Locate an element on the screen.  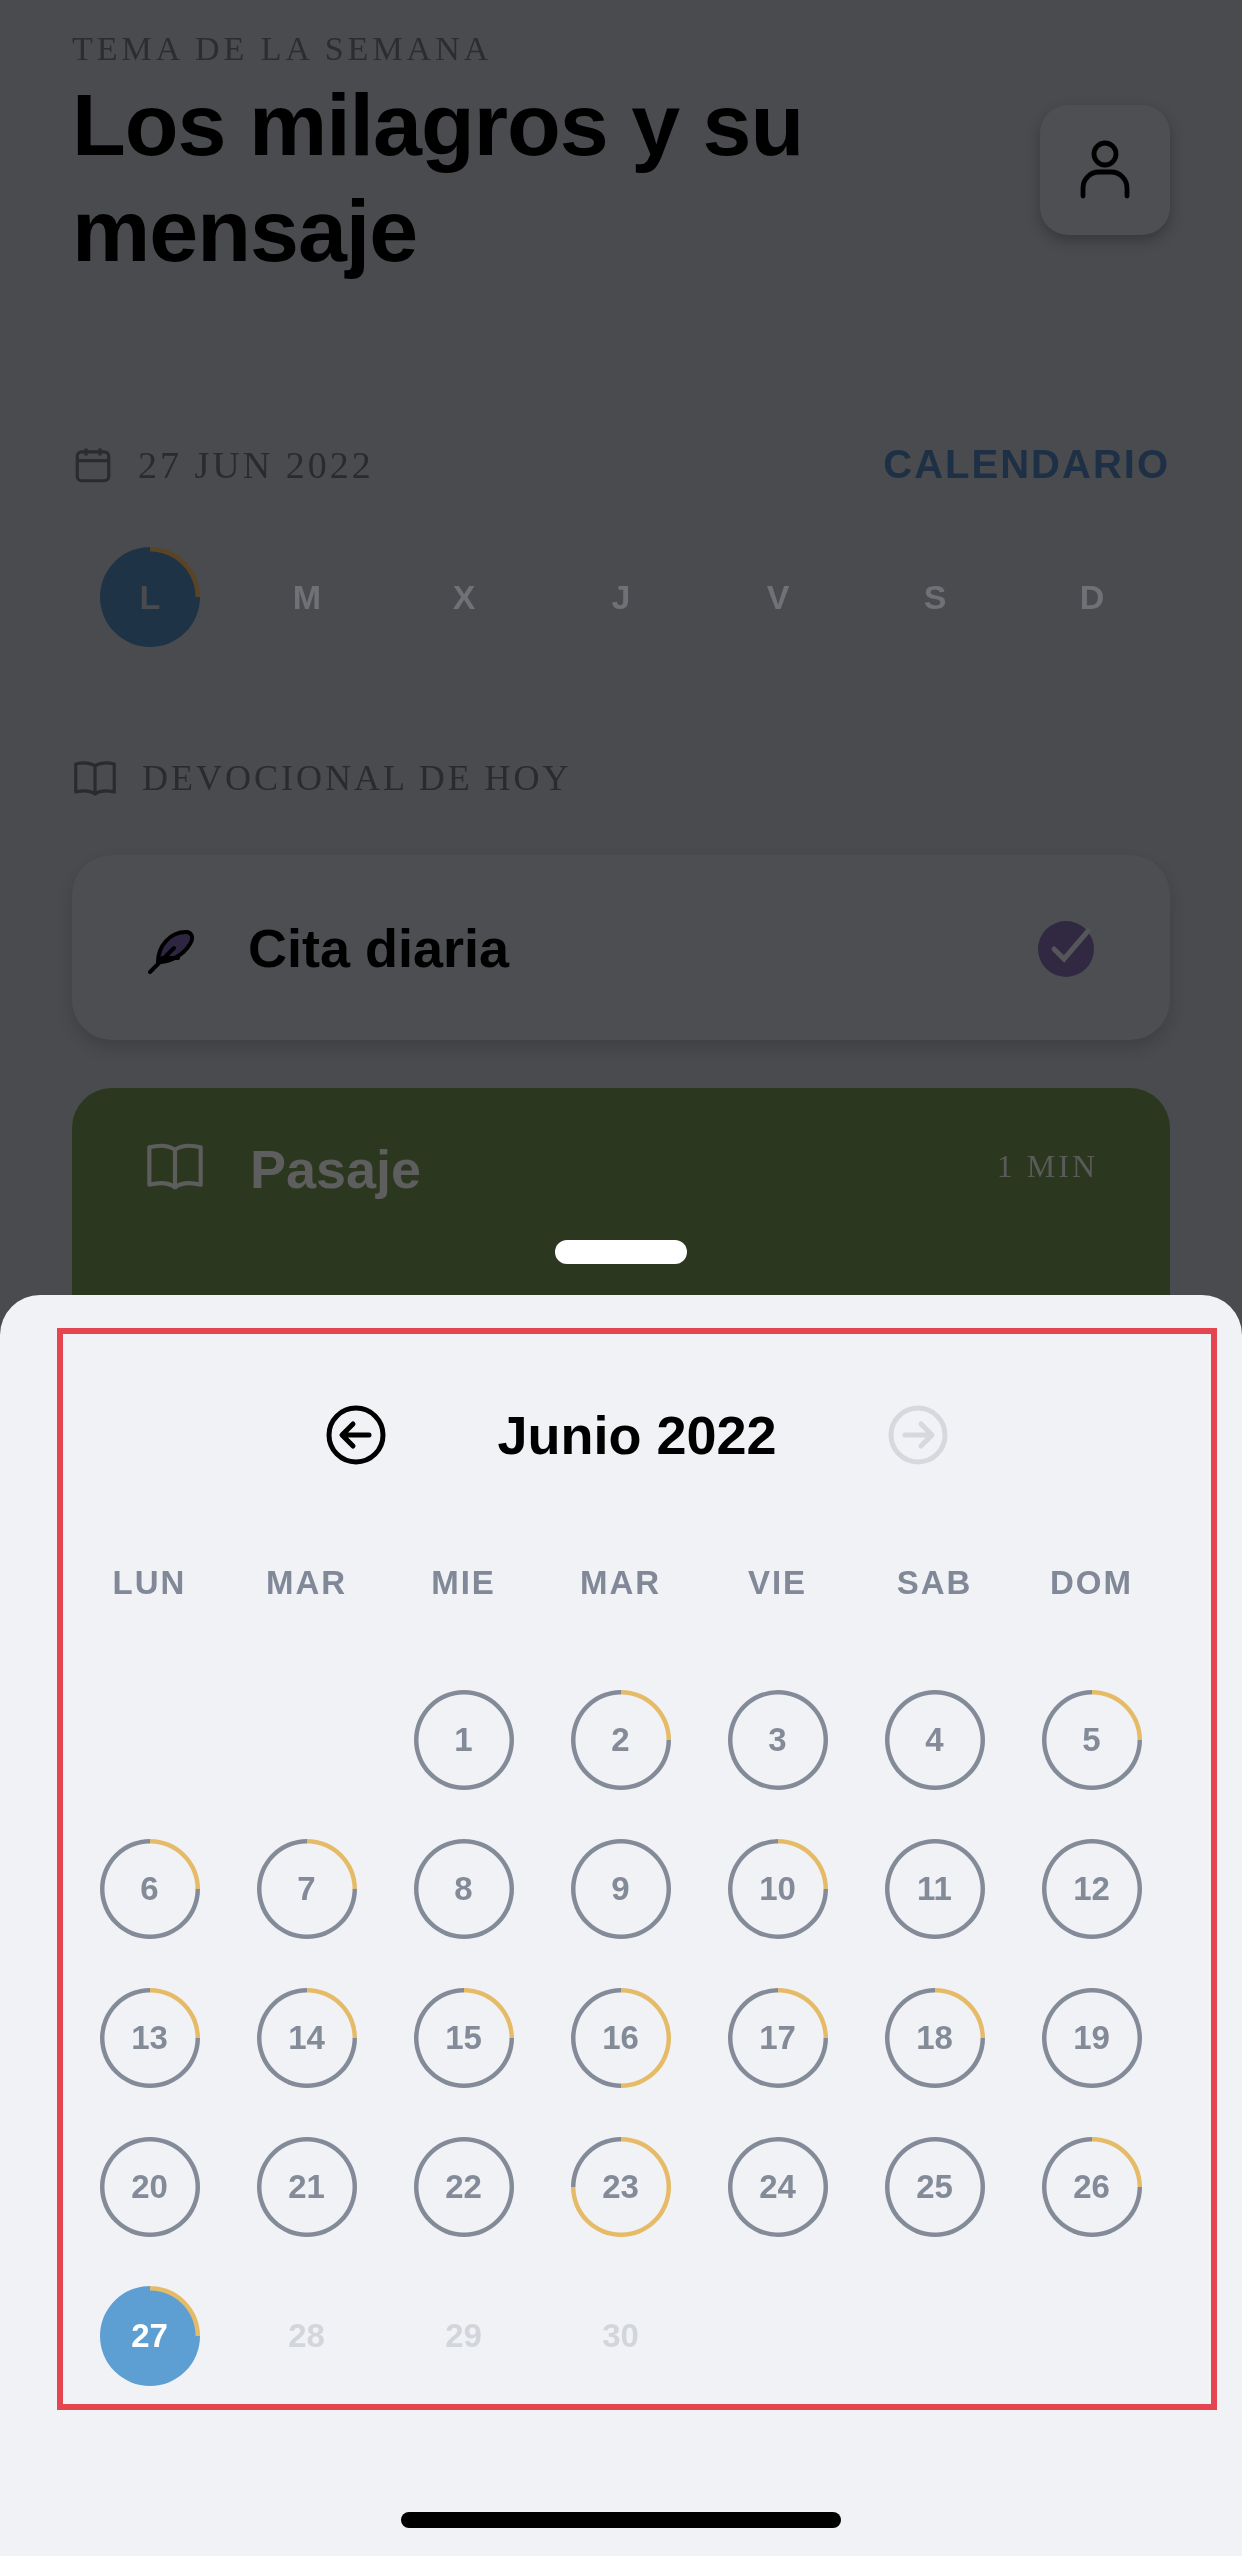
day-button: 3 is located at coordinates (777, 1740).